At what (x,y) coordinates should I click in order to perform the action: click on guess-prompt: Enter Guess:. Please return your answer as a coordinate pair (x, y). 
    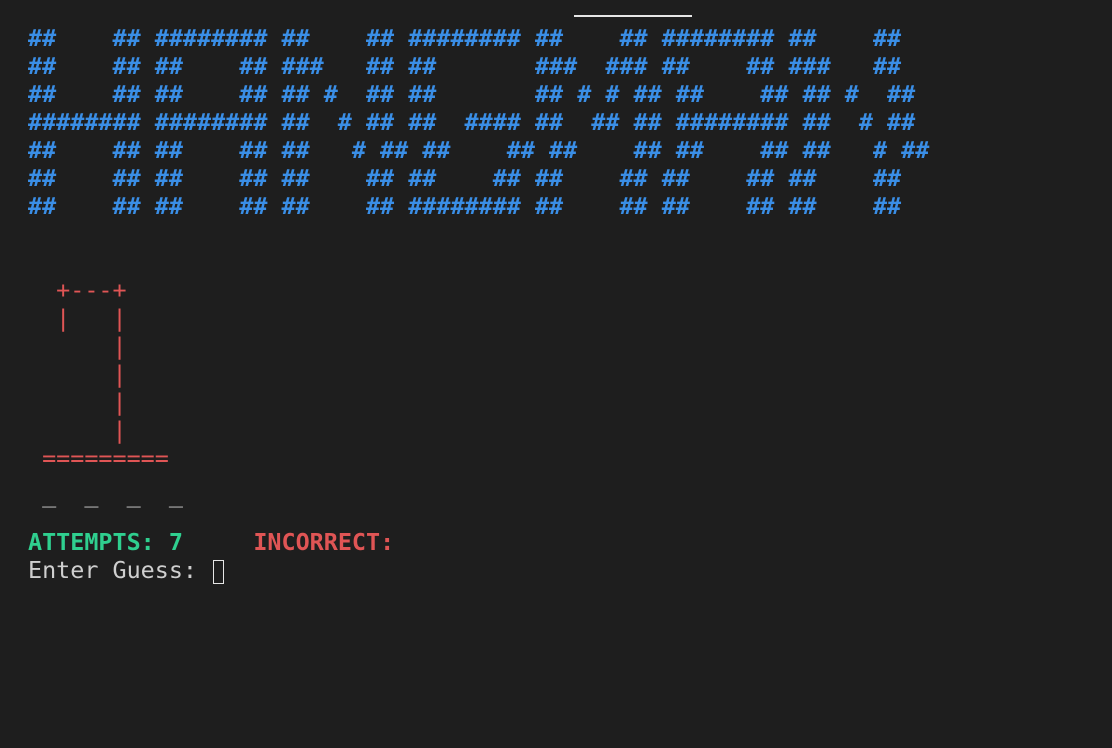
    Looking at the image, I should click on (126, 570).